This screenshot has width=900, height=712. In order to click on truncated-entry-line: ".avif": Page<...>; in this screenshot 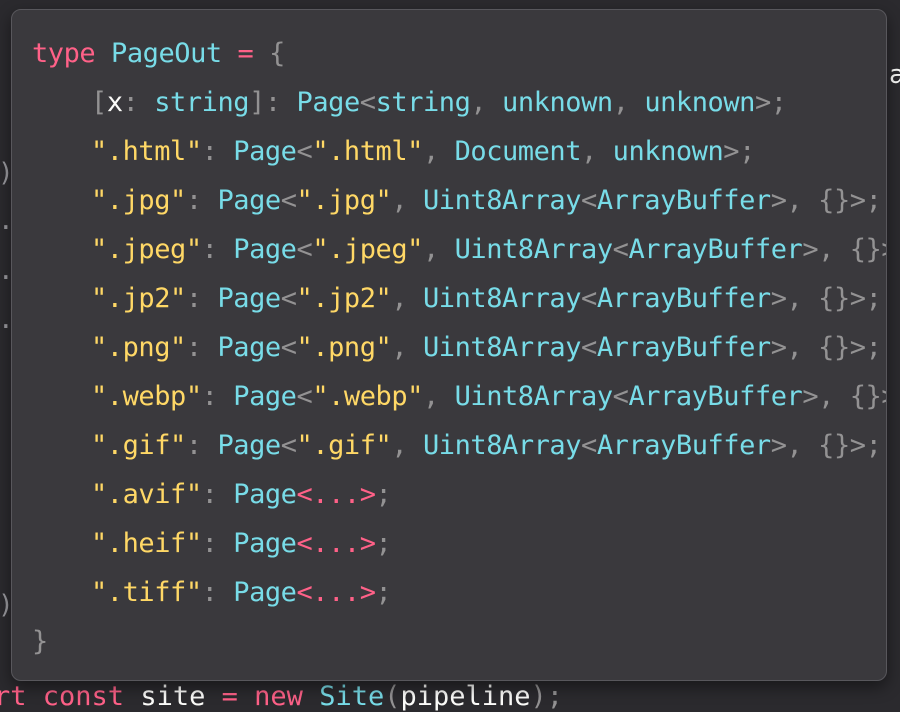, I will do `click(241, 494)`.